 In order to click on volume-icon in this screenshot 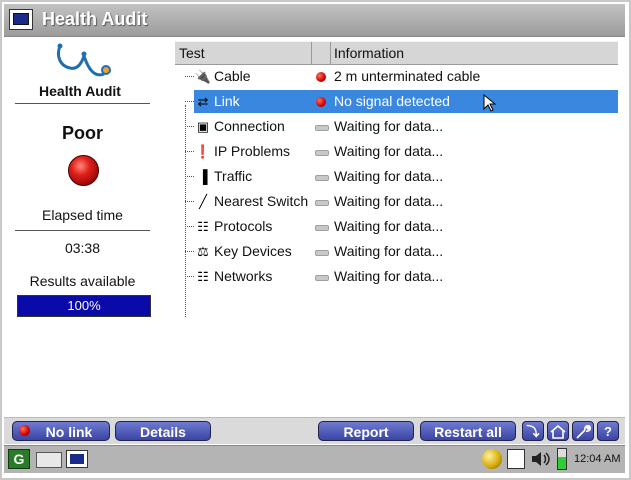, I will do `click(541, 459)`.